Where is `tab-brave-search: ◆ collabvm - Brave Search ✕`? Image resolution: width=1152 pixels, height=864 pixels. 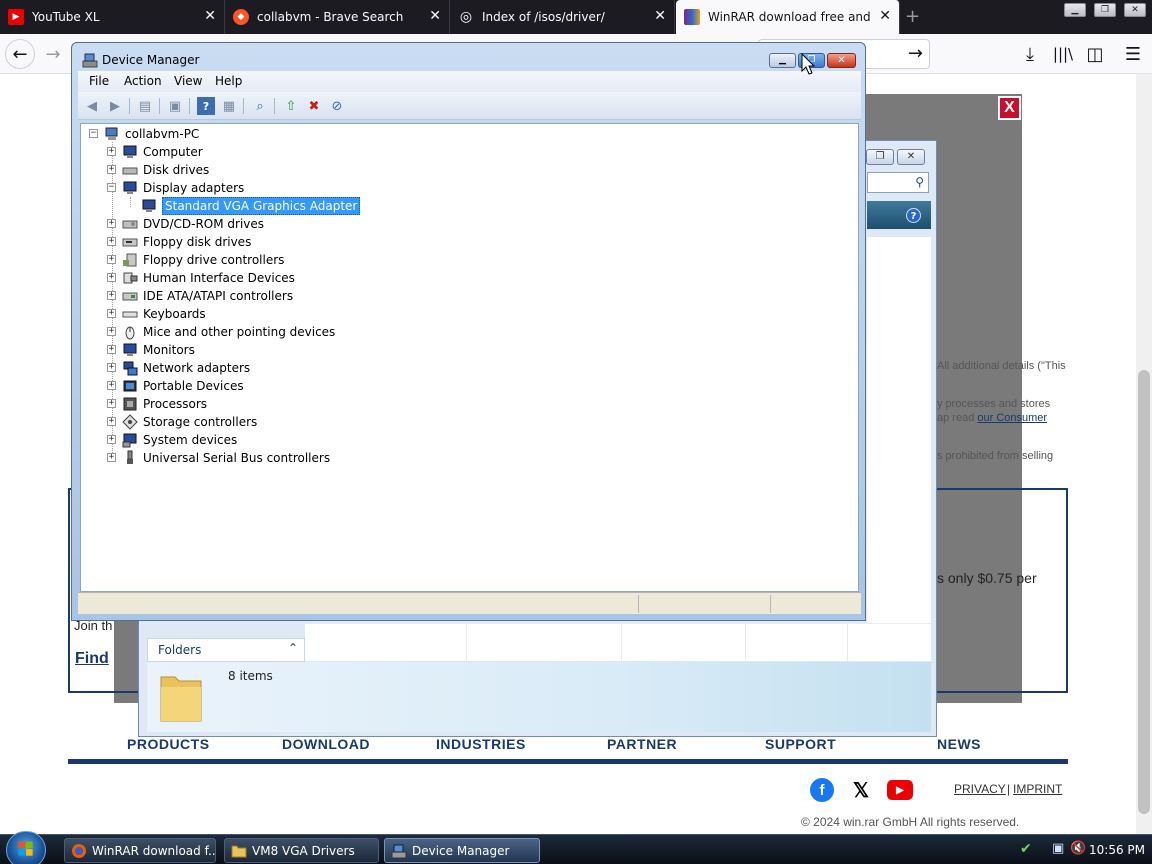 tab-brave-search: ◆ collabvm - Brave Search ✕ is located at coordinates (337, 17).